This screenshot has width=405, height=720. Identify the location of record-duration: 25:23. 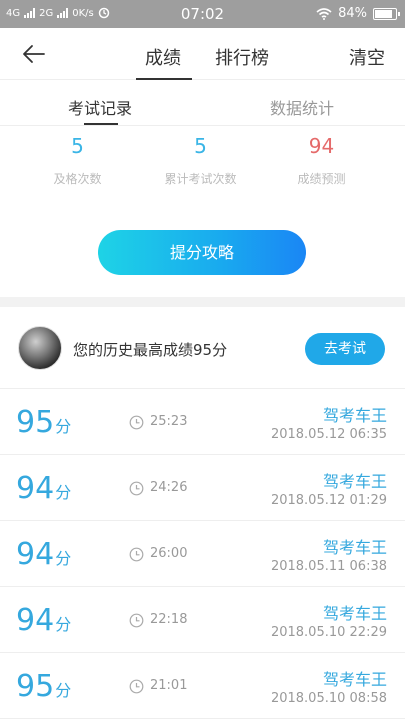
(169, 421).